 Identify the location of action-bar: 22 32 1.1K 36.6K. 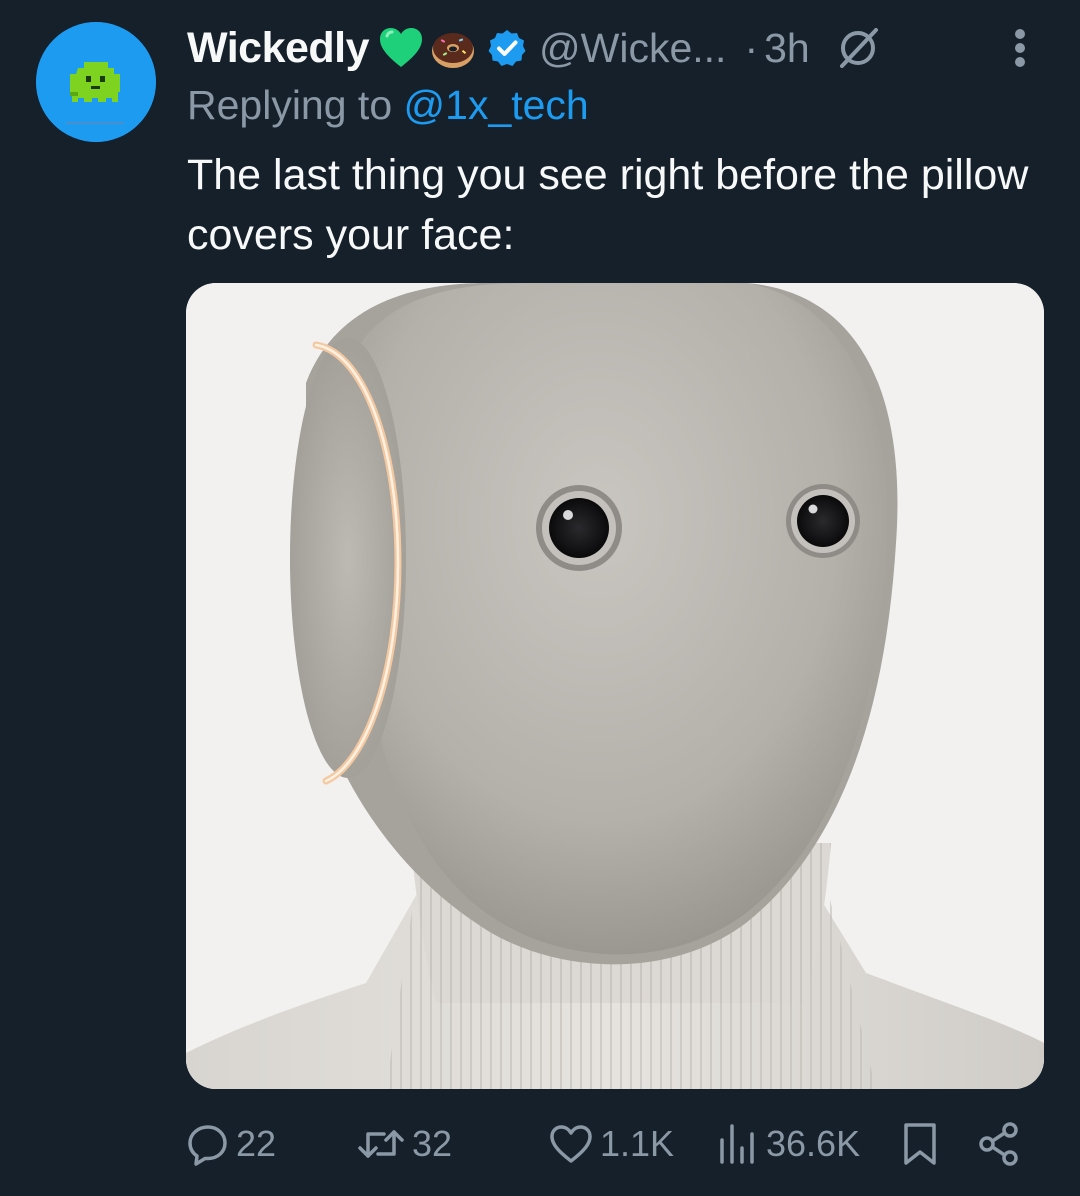
(606, 1144).